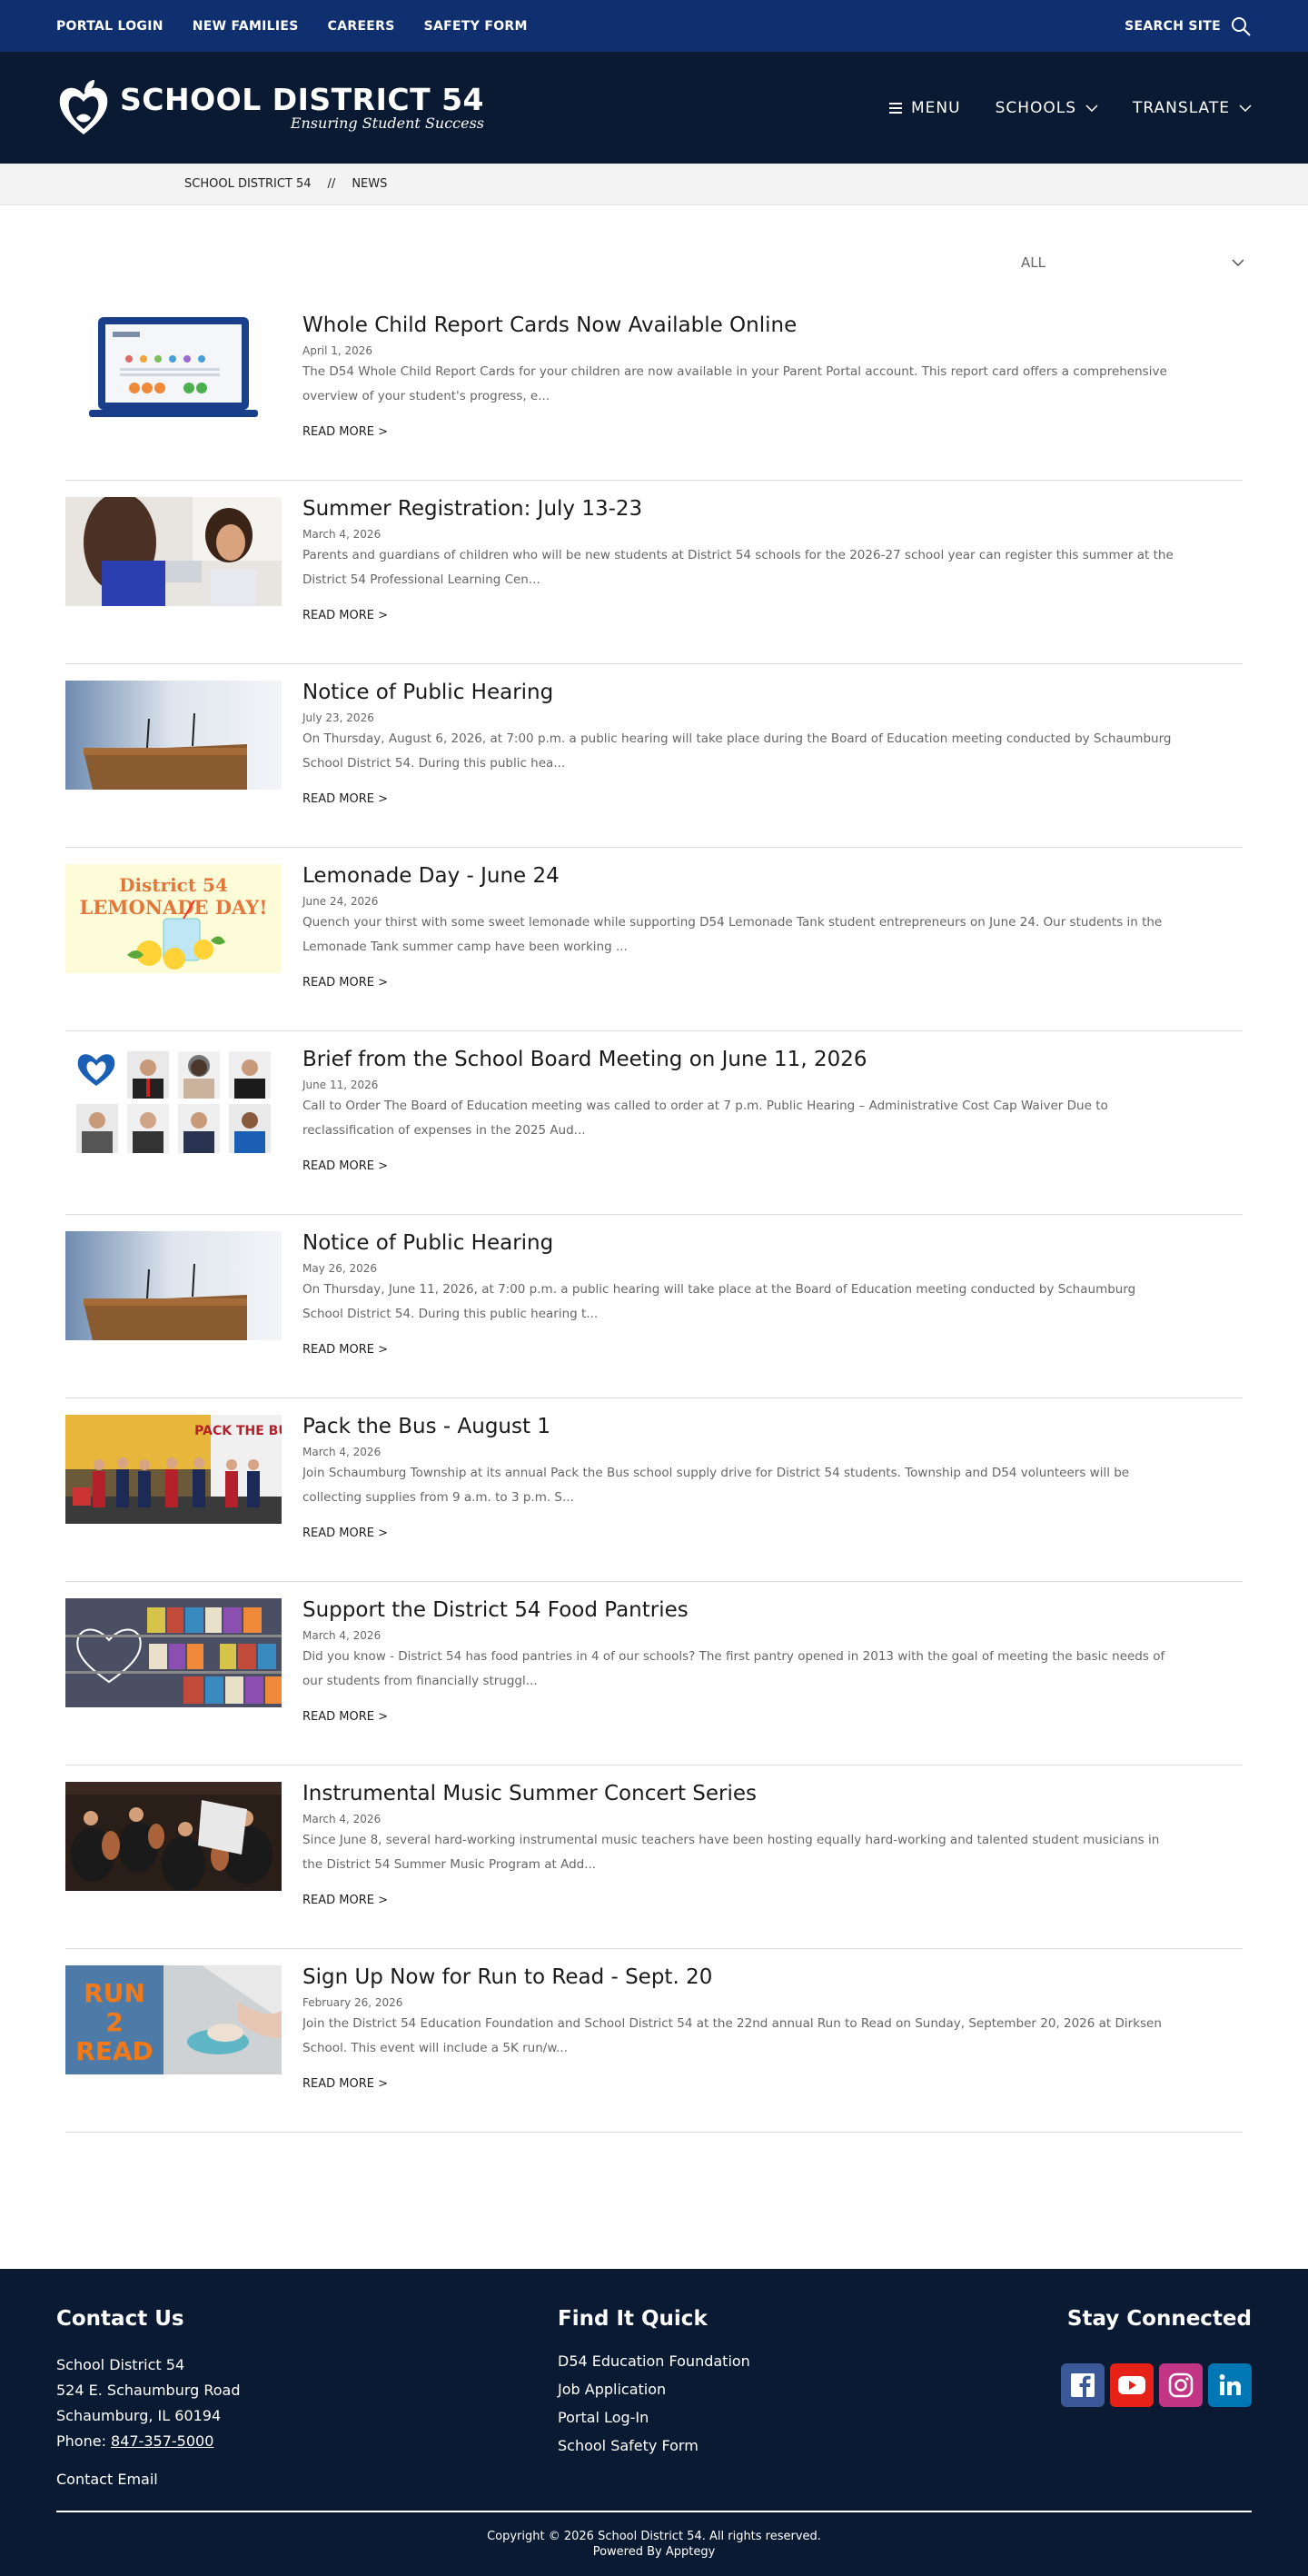 The height and width of the screenshot is (2576, 1308). What do you see at coordinates (110, 27) in the screenshot?
I see `portal-login-link: PORTAL LOGIN` at bounding box center [110, 27].